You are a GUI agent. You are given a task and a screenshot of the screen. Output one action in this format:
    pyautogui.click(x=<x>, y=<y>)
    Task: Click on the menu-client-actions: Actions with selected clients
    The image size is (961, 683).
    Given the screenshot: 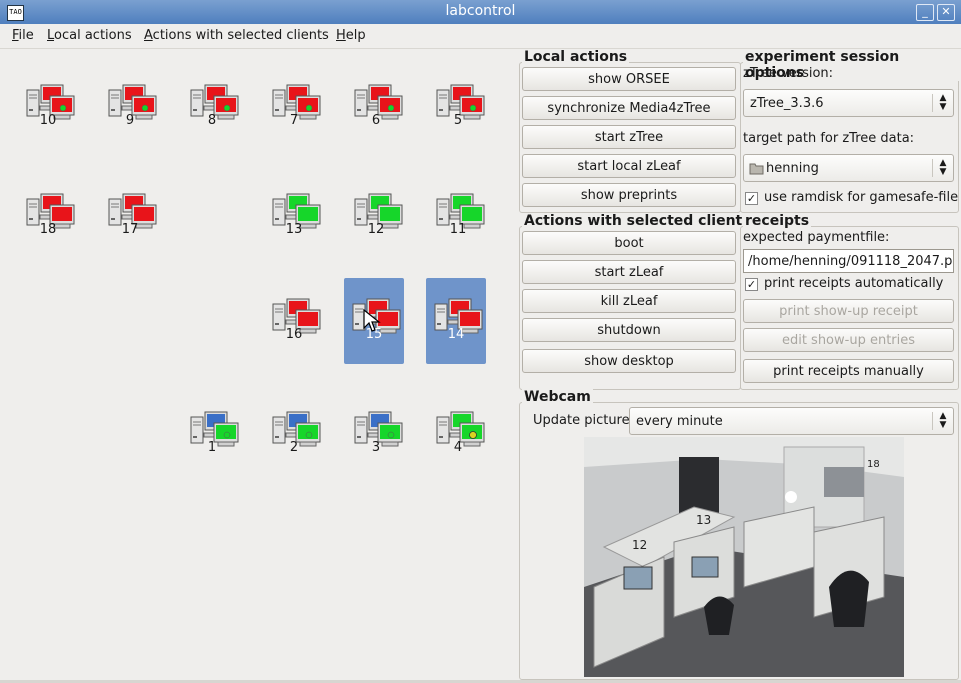 What is the action you would take?
    pyautogui.click(x=236, y=35)
    